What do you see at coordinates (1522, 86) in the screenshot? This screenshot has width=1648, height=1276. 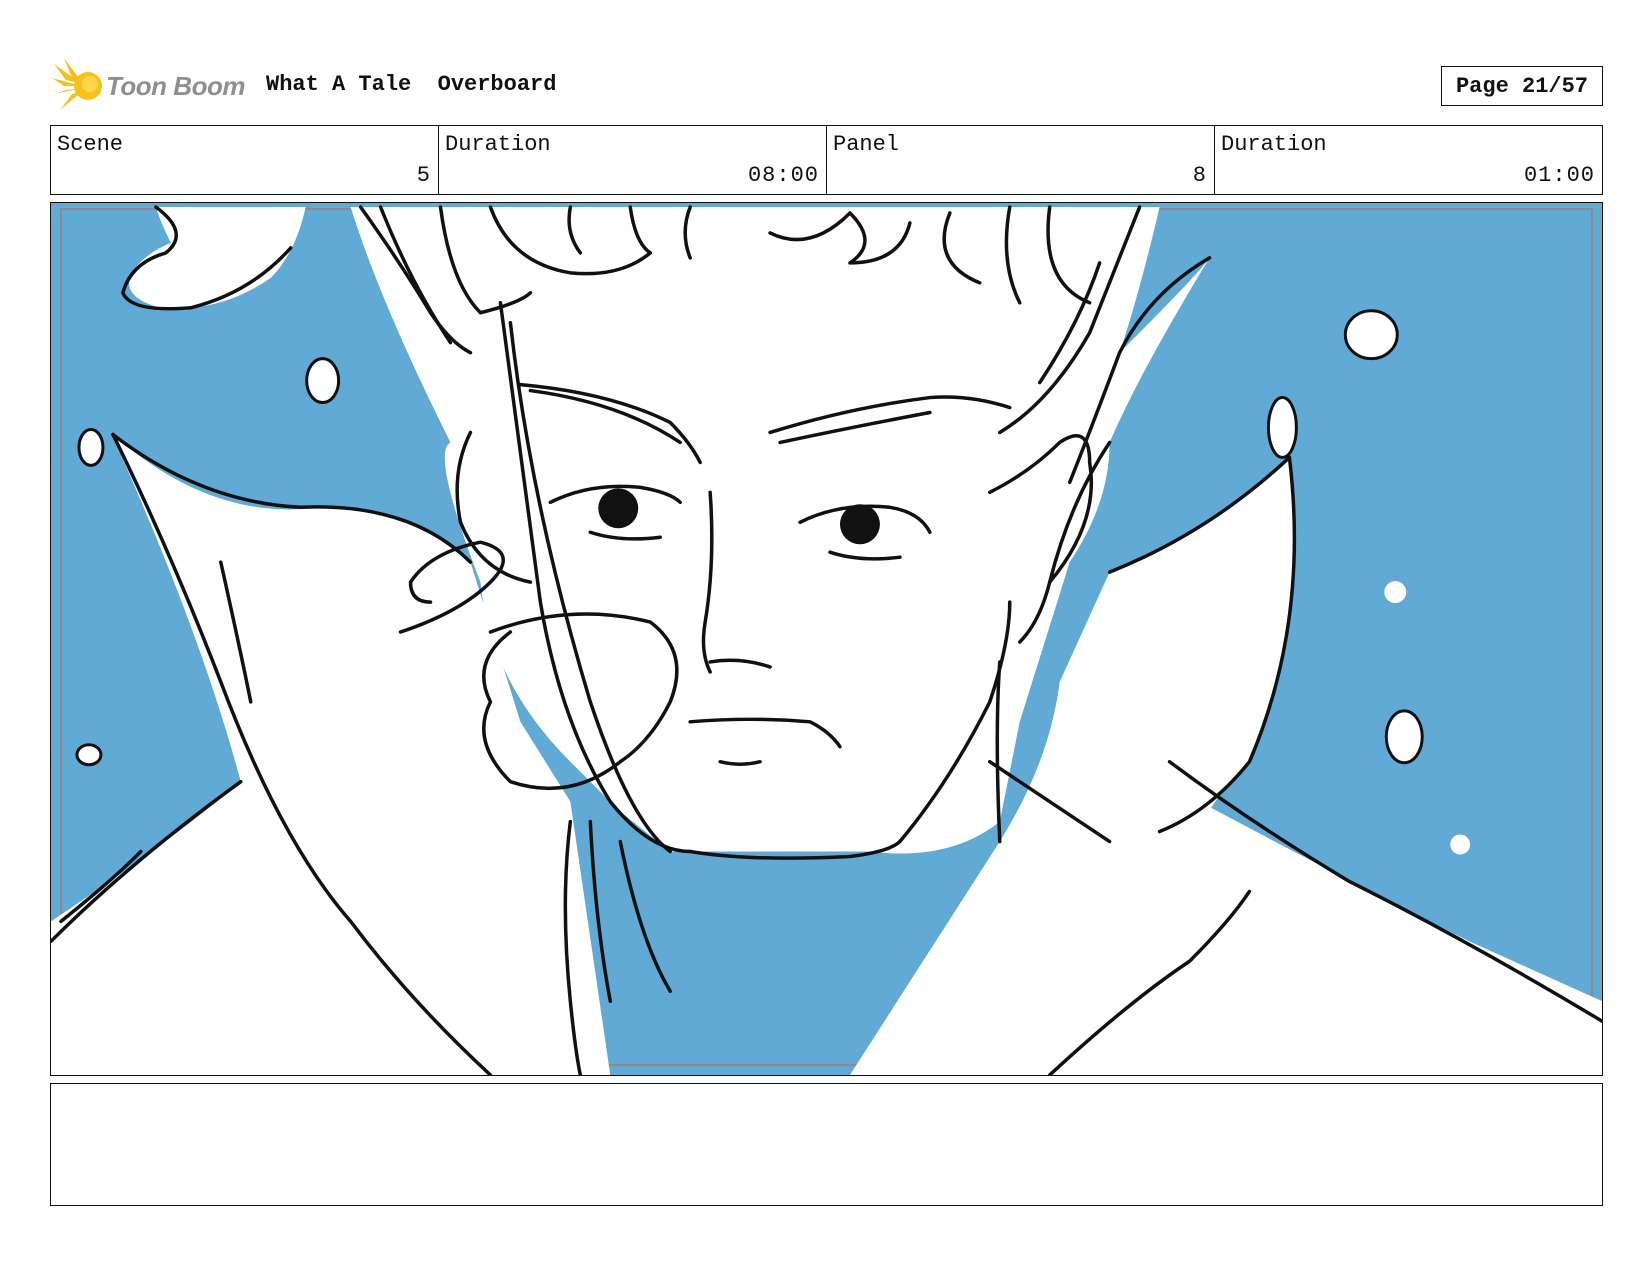 I see `page-number: Page 21/57` at bounding box center [1522, 86].